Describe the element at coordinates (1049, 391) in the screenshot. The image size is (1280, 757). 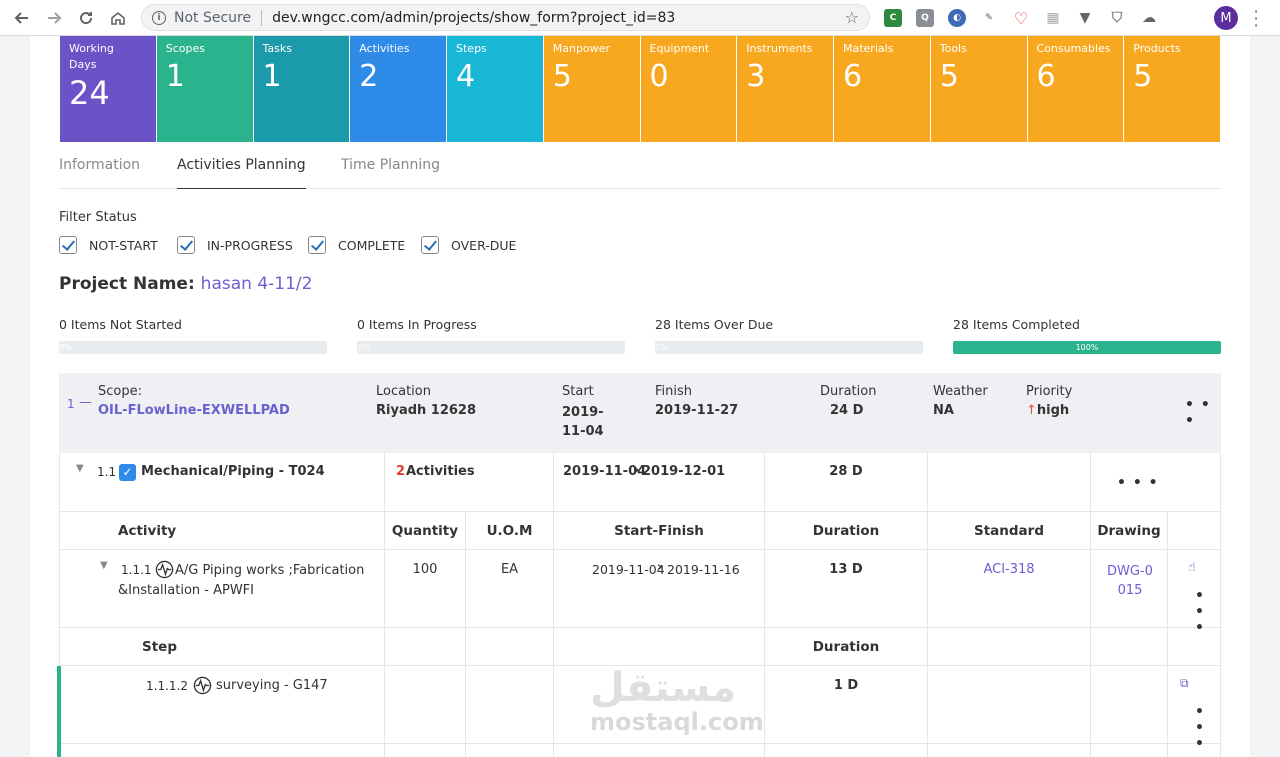
I see `priority-label: Priority` at that location.